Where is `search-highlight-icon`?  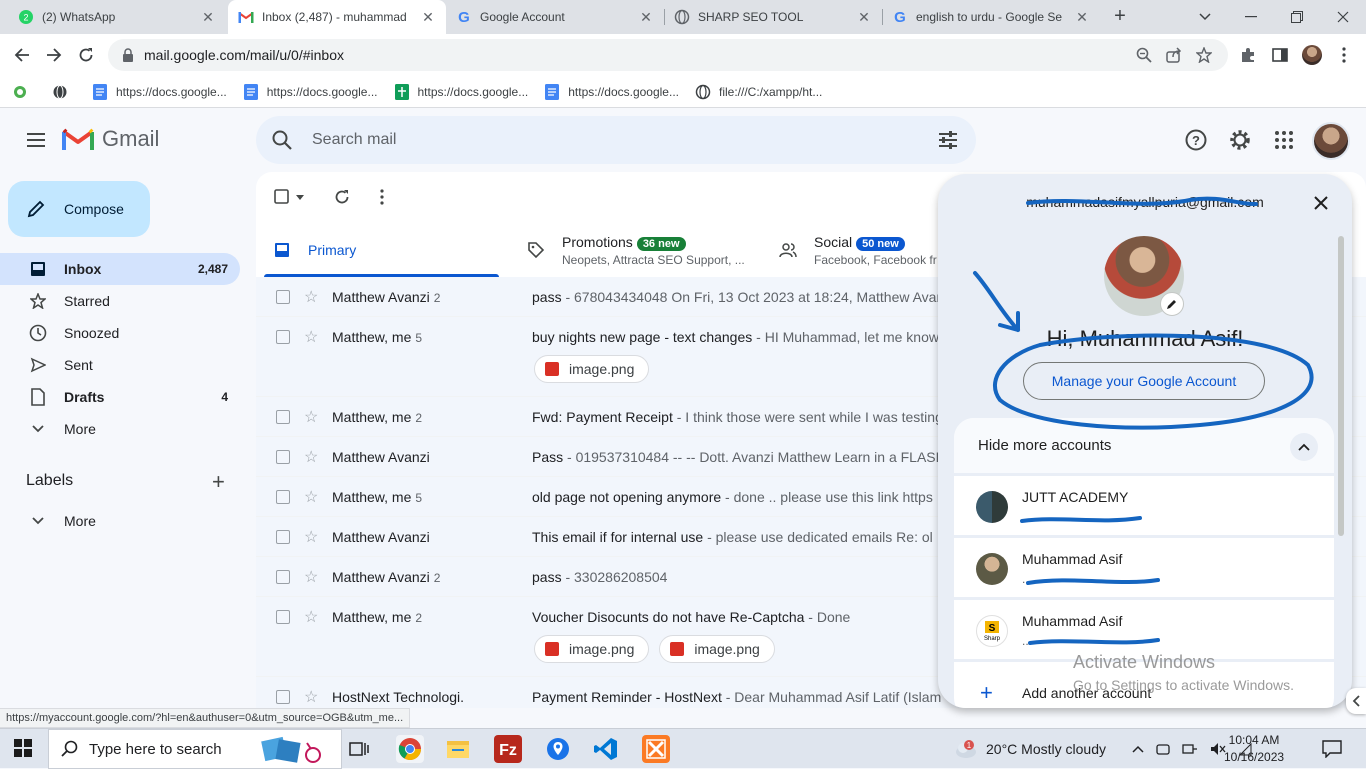 search-highlight-icon is located at coordinates (293, 750).